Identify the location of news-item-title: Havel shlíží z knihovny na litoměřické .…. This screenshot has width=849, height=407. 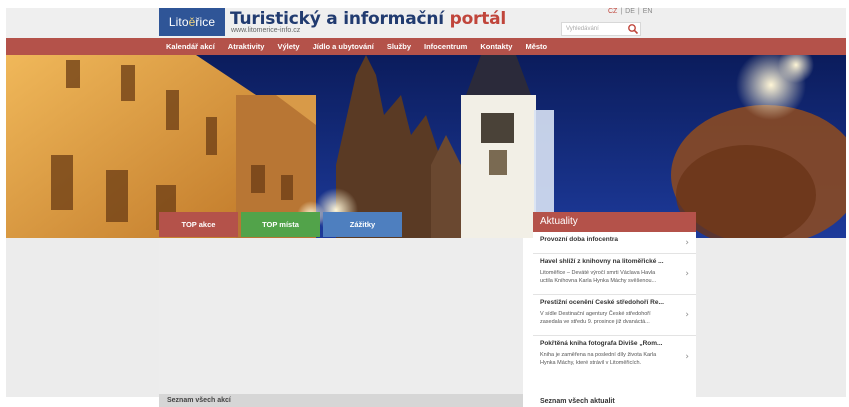
(609, 261).